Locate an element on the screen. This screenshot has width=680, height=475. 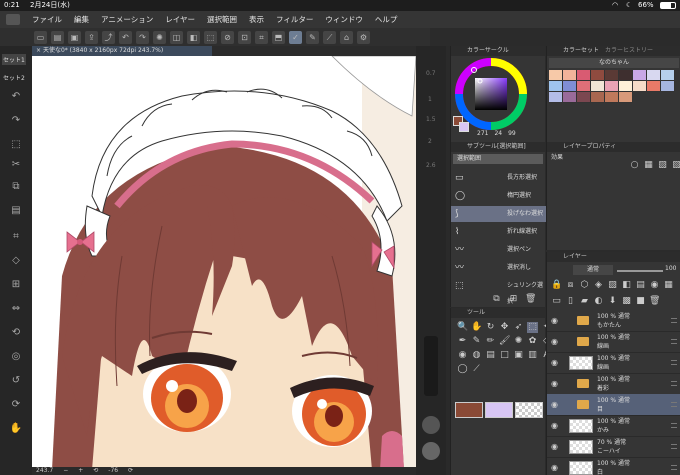
selection-tool-icon: ⬚ is located at coordinates (532, 327).